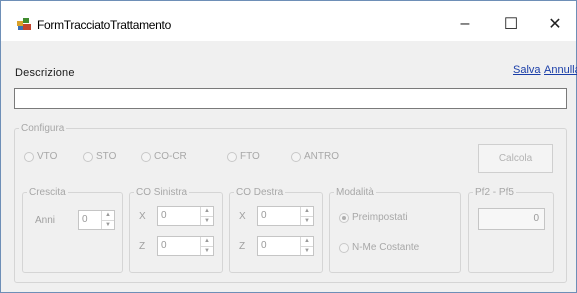 This screenshot has width=577, height=293. I want to click on co-destra-z-spinner: 0 ▲ ▼, so click(285, 246).